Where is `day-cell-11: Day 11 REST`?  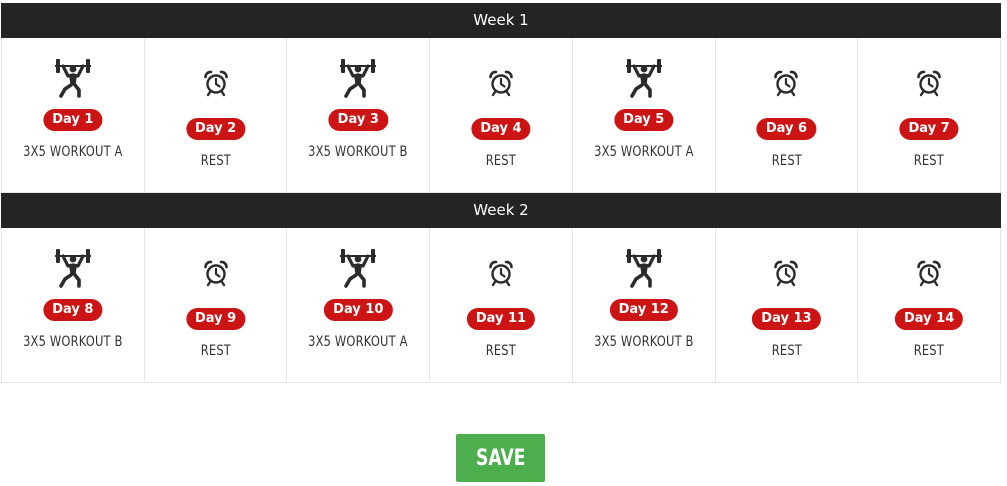 day-cell-11: Day 11 REST is located at coordinates (501, 305).